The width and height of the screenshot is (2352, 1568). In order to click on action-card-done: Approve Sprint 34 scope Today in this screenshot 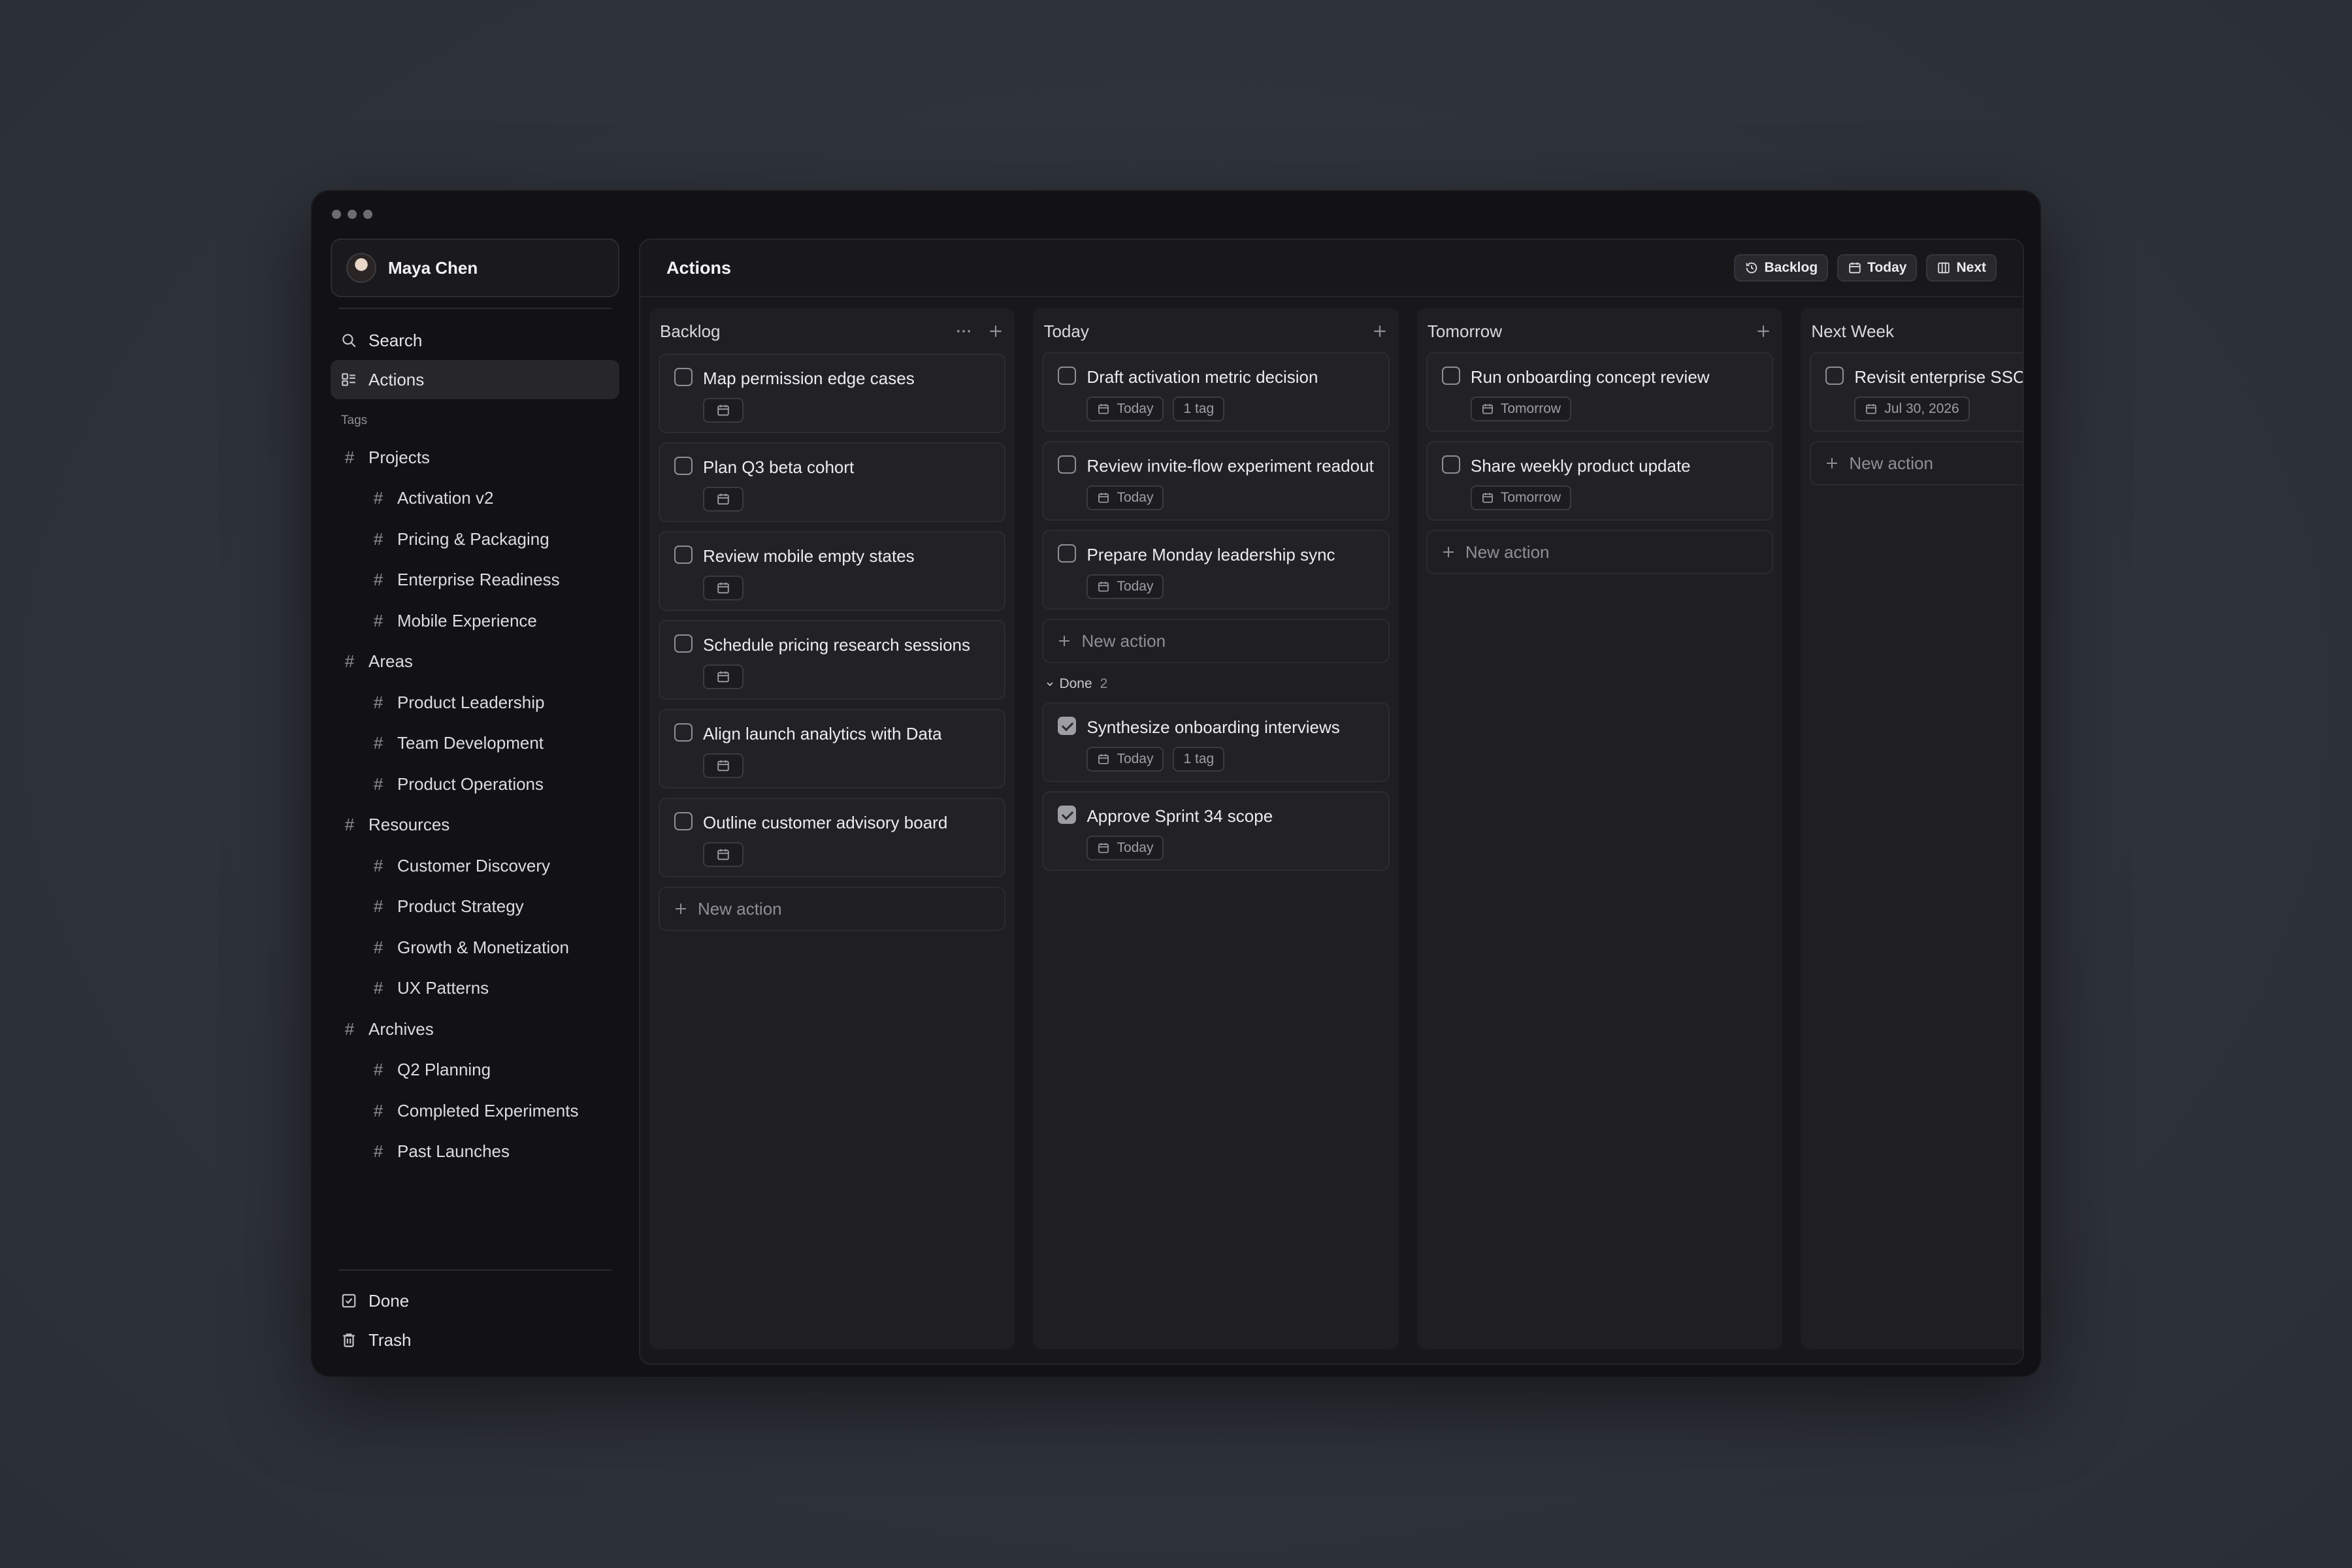, I will do `click(1216, 831)`.